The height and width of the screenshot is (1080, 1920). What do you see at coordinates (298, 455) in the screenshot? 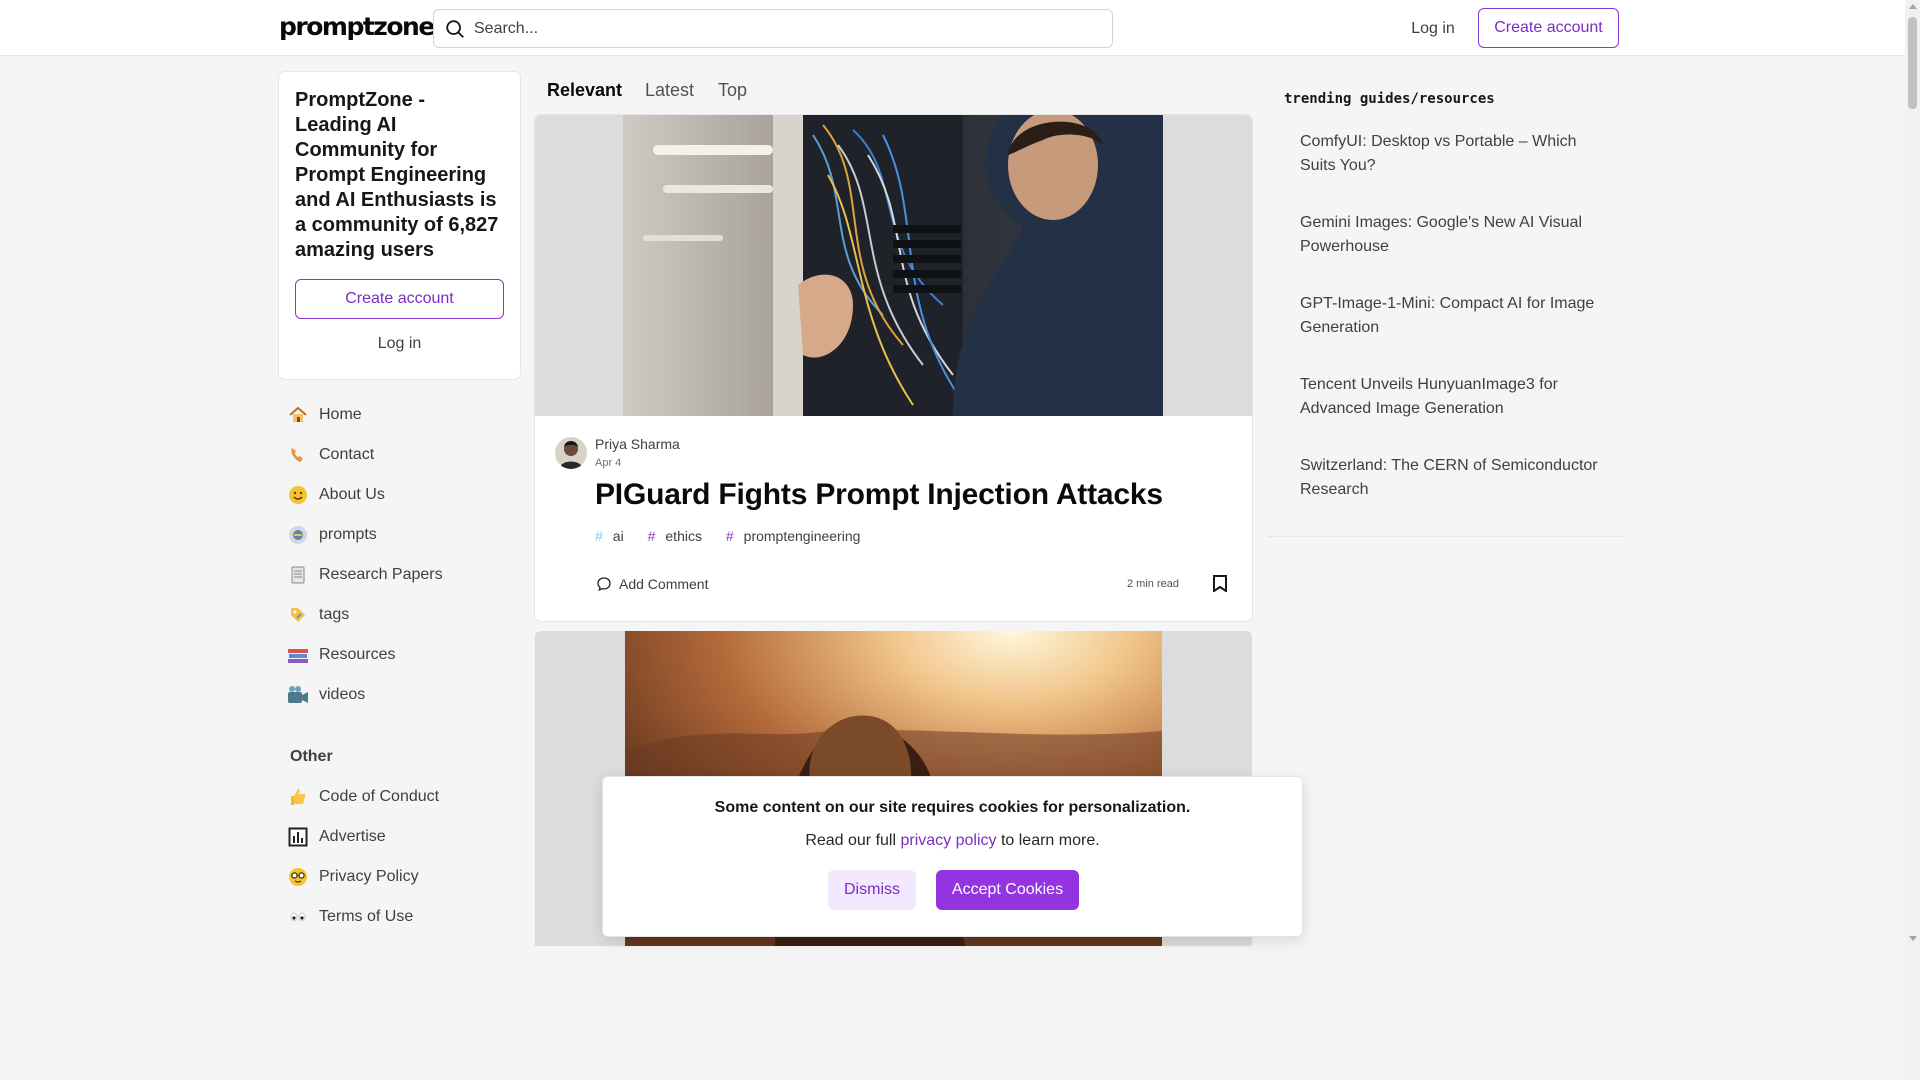
I see `telephone-icon` at bounding box center [298, 455].